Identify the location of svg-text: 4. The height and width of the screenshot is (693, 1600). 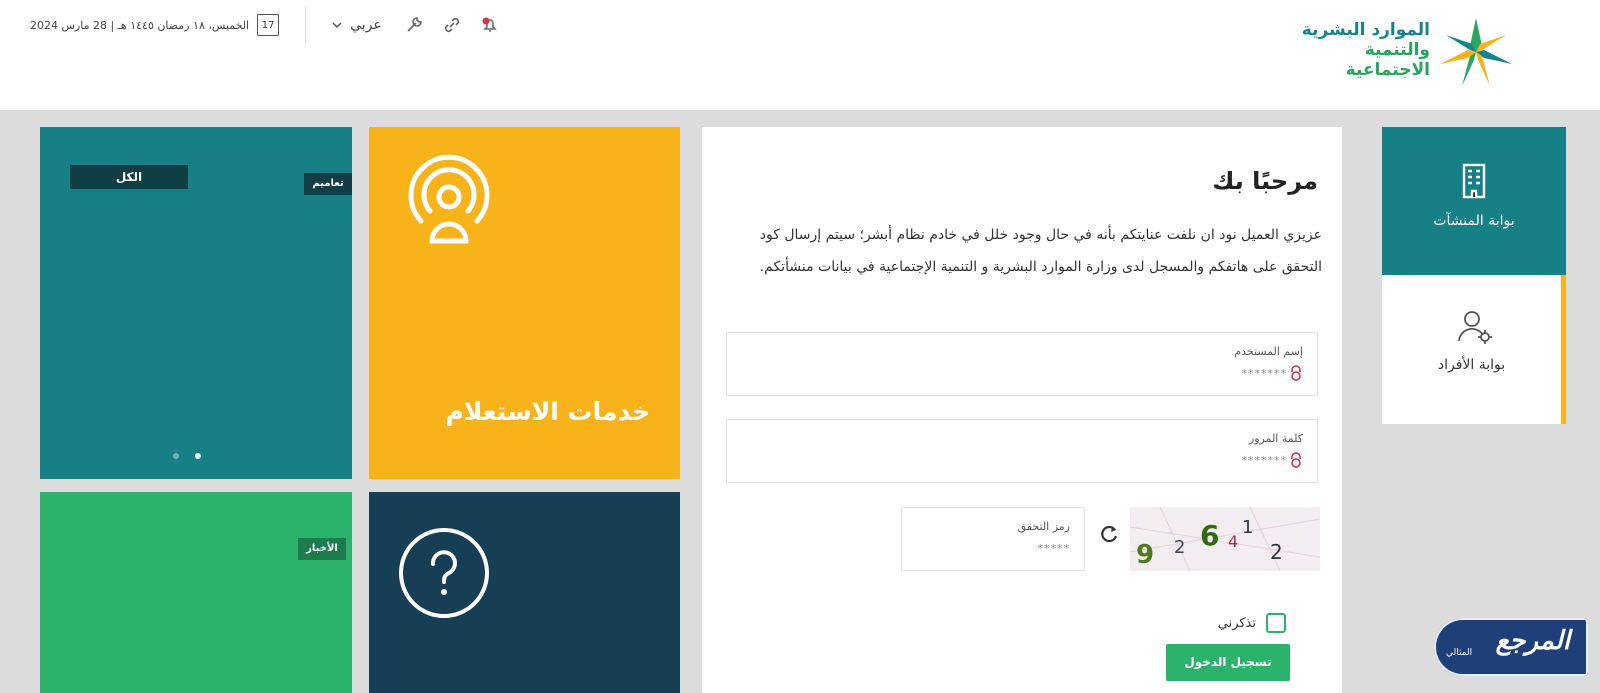
(1233, 541).